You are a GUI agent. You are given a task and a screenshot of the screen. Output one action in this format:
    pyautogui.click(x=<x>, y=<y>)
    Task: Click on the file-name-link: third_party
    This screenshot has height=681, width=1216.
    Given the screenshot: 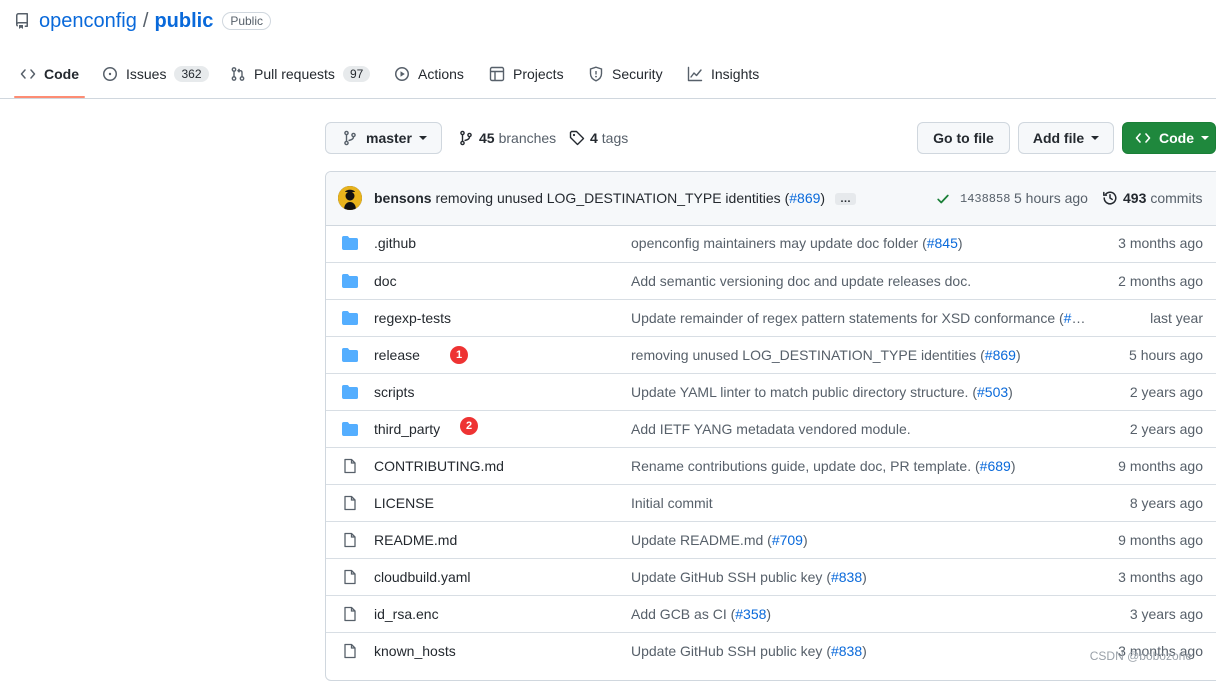 What is the action you would take?
    pyautogui.click(x=407, y=429)
    